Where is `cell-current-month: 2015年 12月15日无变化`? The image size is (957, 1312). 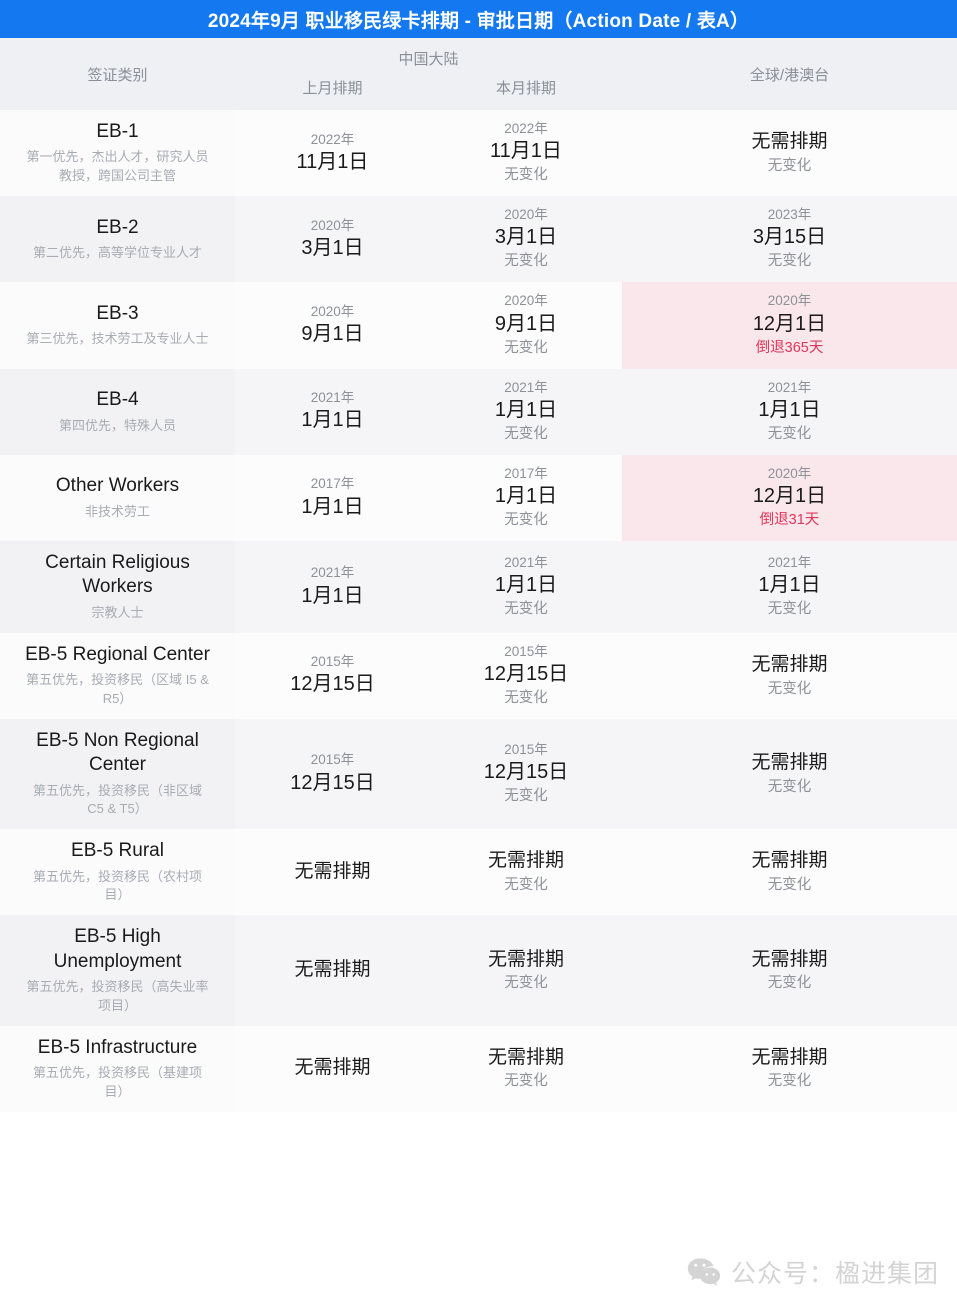 cell-current-month: 2015年 12月15日无变化 is located at coordinates (526, 675).